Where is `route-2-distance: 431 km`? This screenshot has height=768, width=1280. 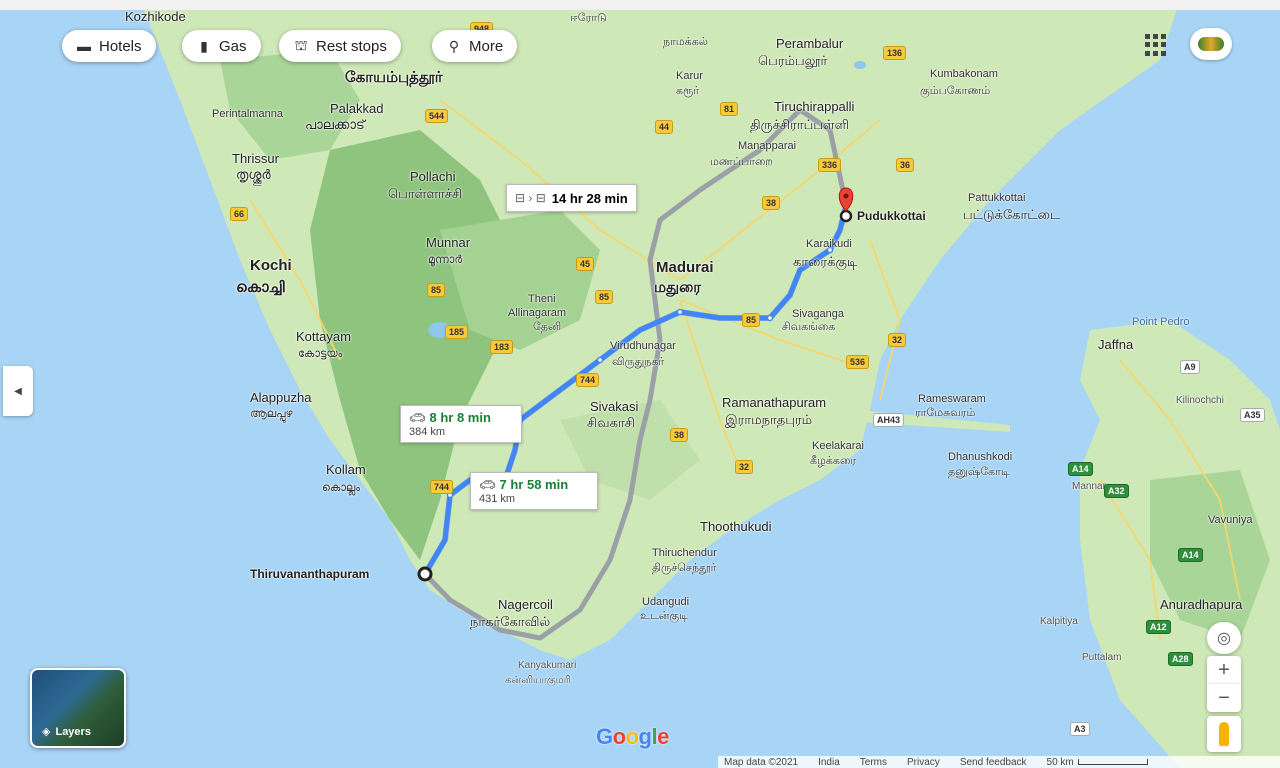 route-2-distance: 431 km is located at coordinates (497, 499).